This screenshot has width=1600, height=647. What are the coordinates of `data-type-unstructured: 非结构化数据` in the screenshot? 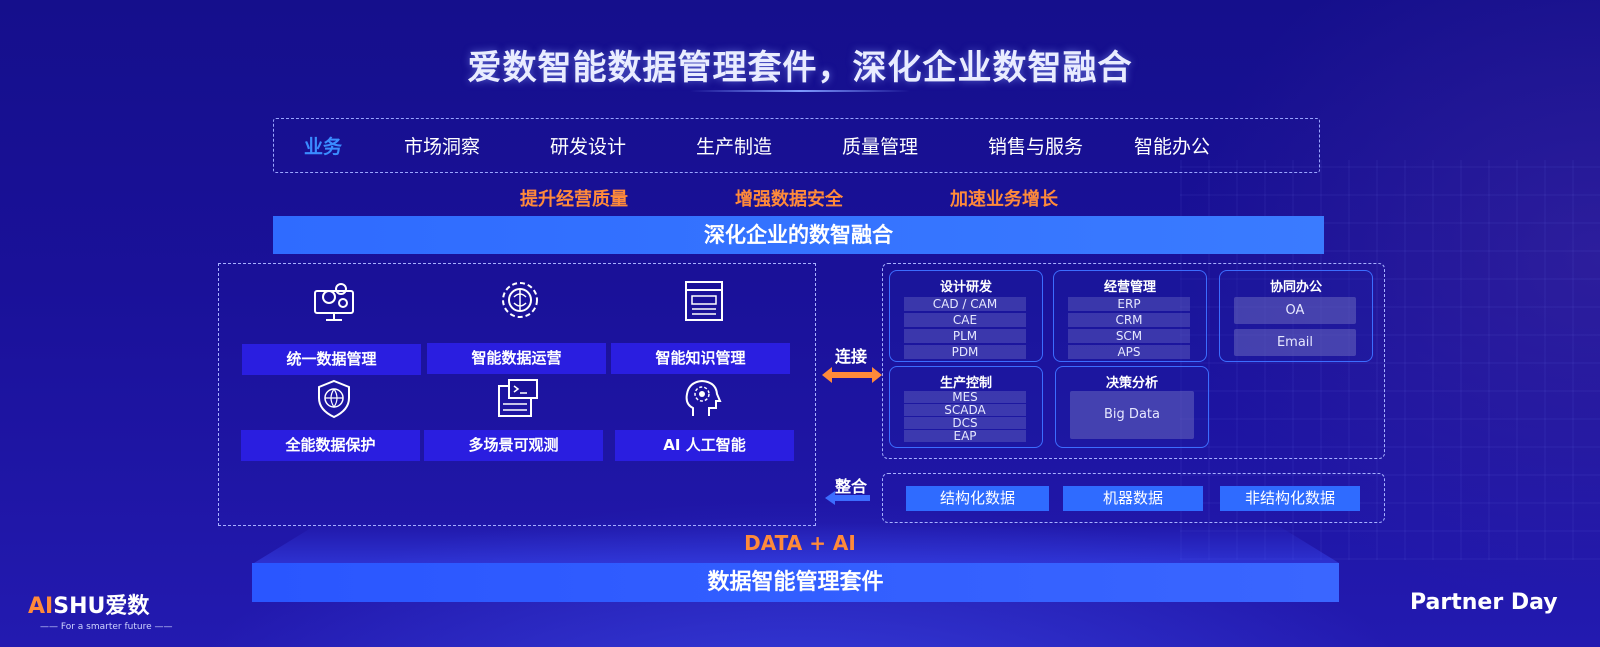 It's located at (1290, 498).